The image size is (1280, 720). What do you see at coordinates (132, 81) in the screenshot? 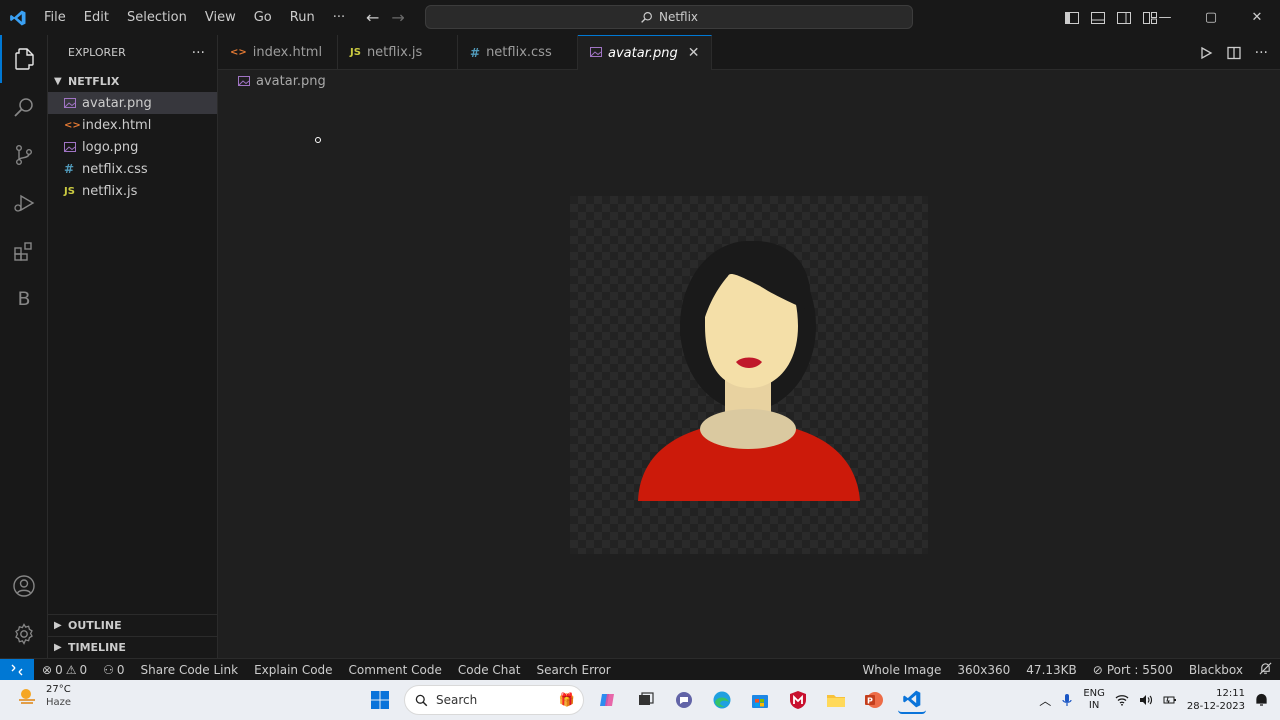
I see `folder-netflix: ▼ NETFLIX` at bounding box center [132, 81].